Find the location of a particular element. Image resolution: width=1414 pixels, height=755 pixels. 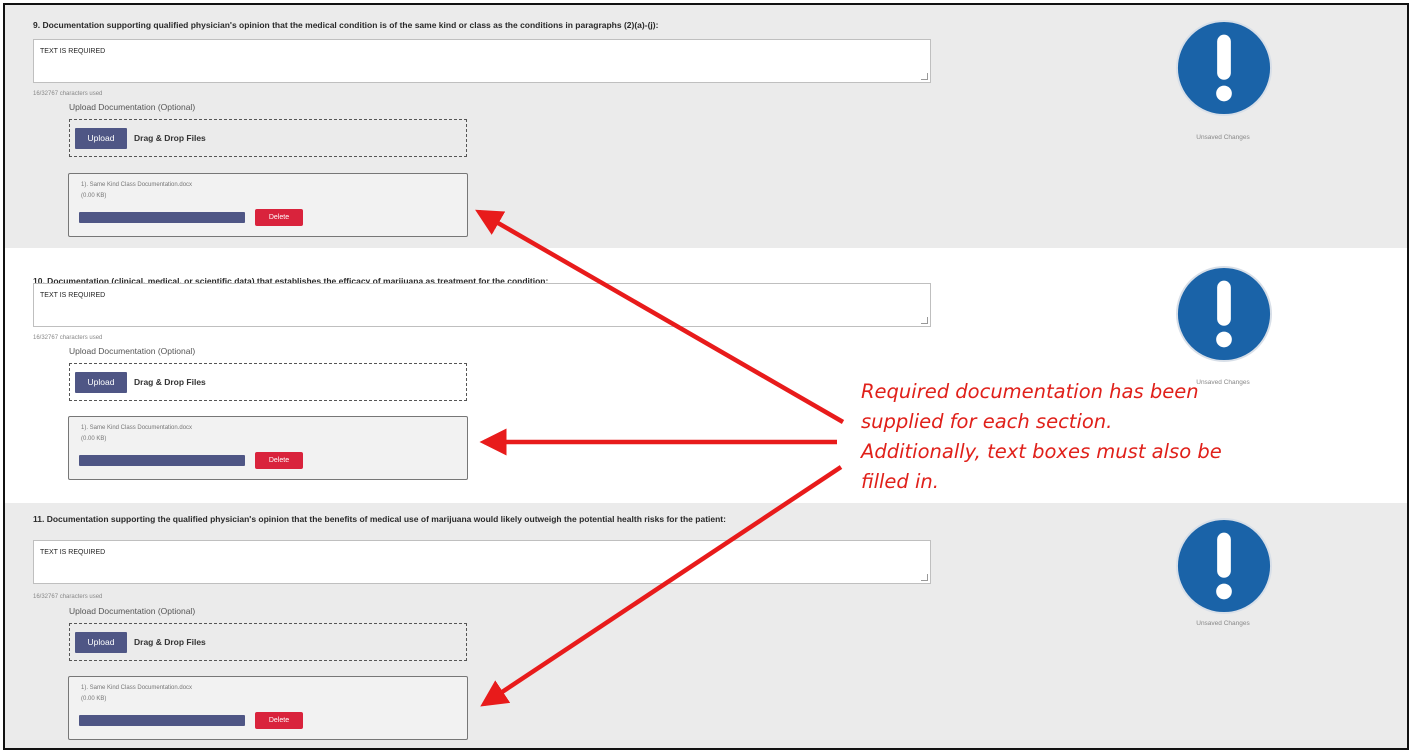

question-11-textarea: TEXT IS REQUIRED is located at coordinates (482, 562).